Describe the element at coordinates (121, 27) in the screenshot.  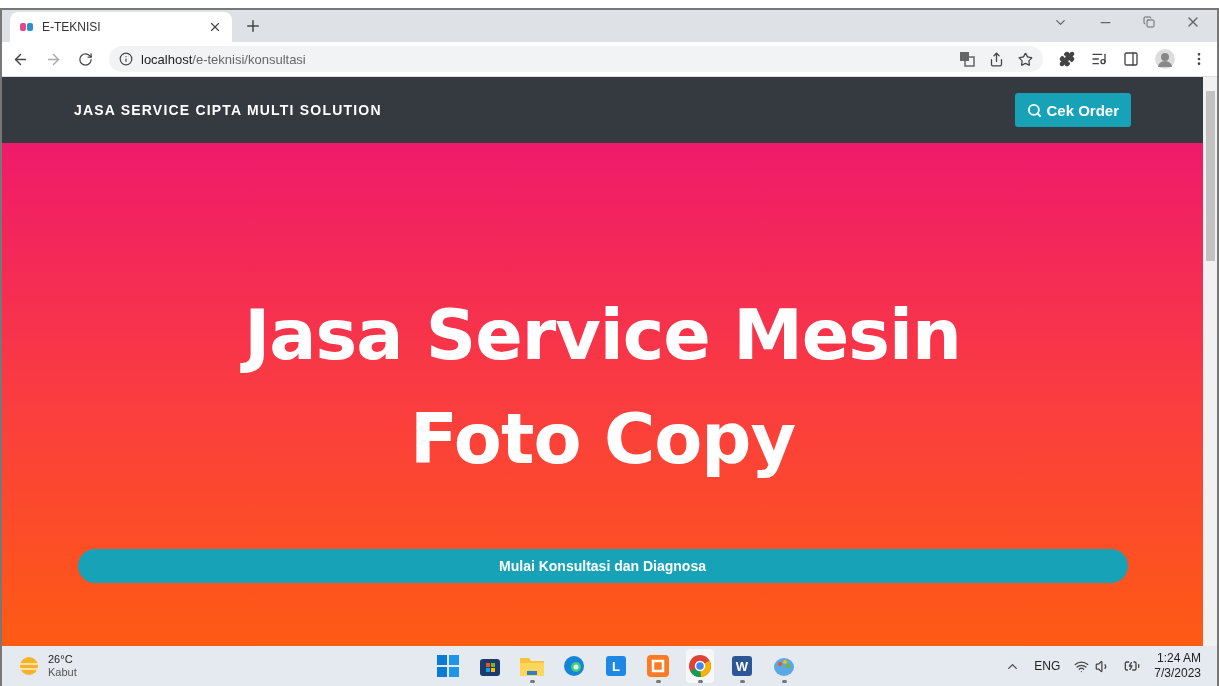
I see `browser-tab: E-TEKNISI` at that location.